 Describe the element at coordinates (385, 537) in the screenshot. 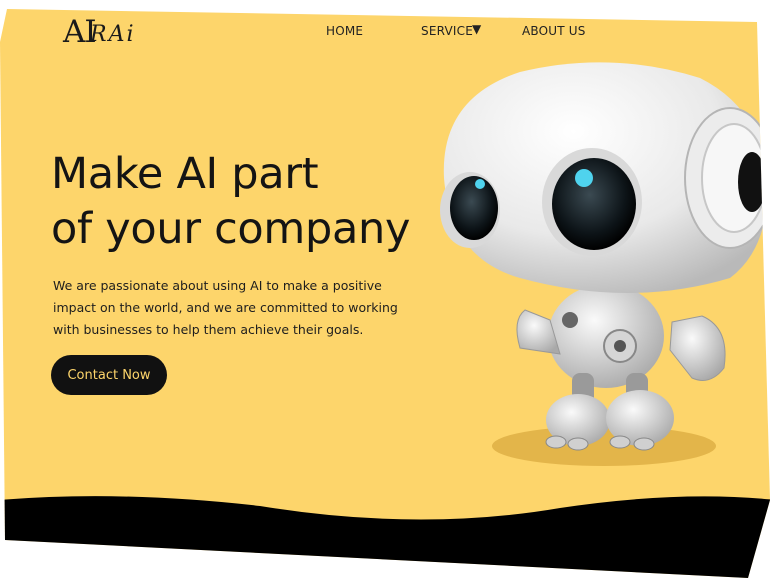

I see `bottom-wave` at that location.